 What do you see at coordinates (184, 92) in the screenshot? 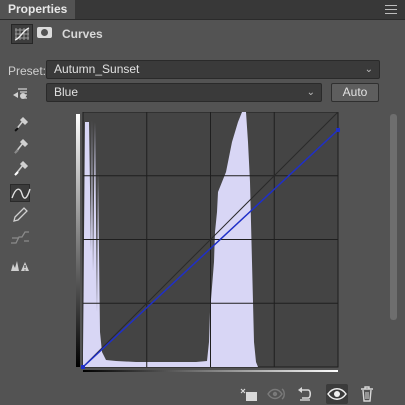
I see `channel-select: Blue ⌄` at bounding box center [184, 92].